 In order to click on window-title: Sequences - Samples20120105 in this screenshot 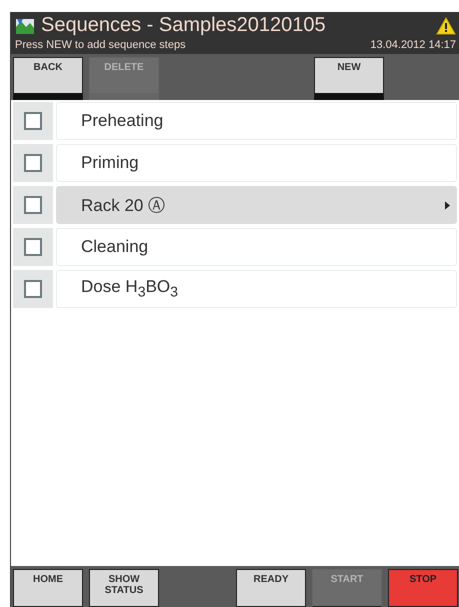, I will do `click(184, 25)`.